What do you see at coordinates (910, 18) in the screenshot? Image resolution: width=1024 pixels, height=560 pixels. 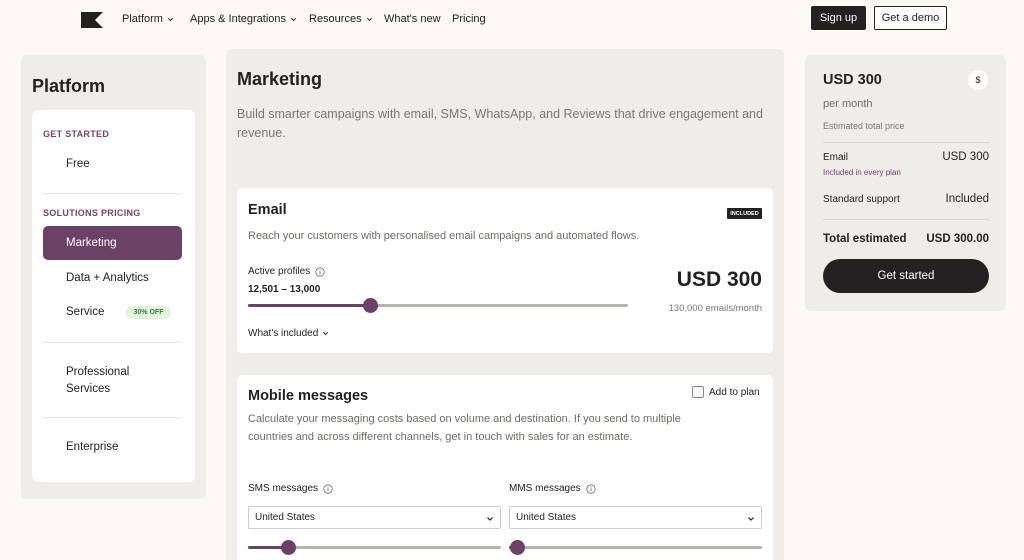 I see `get-demo-button: Get a demo` at bounding box center [910, 18].